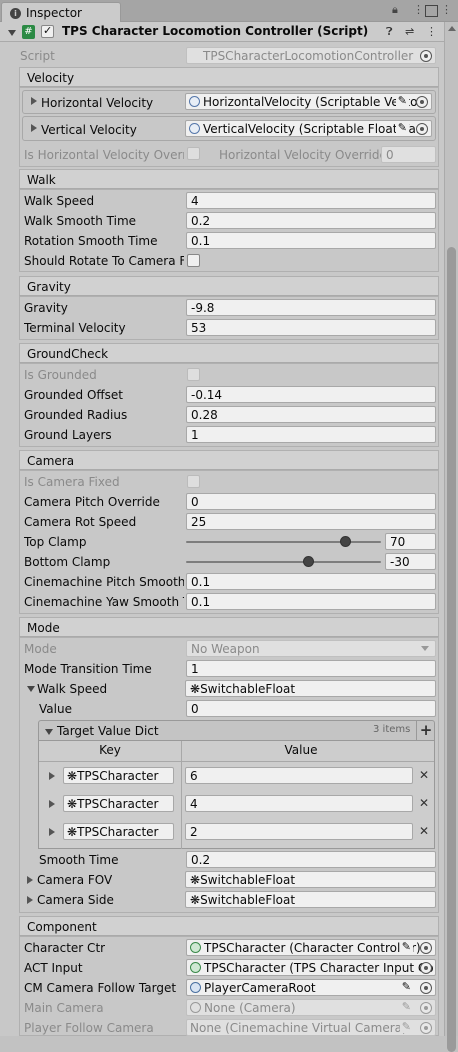 This screenshot has width=458, height=1052. What do you see at coordinates (308, 101) in the screenshot?
I see `horizontal-velocity-field: HorizontalVelocity (Scriptable Vector ✎` at bounding box center [308, 101].